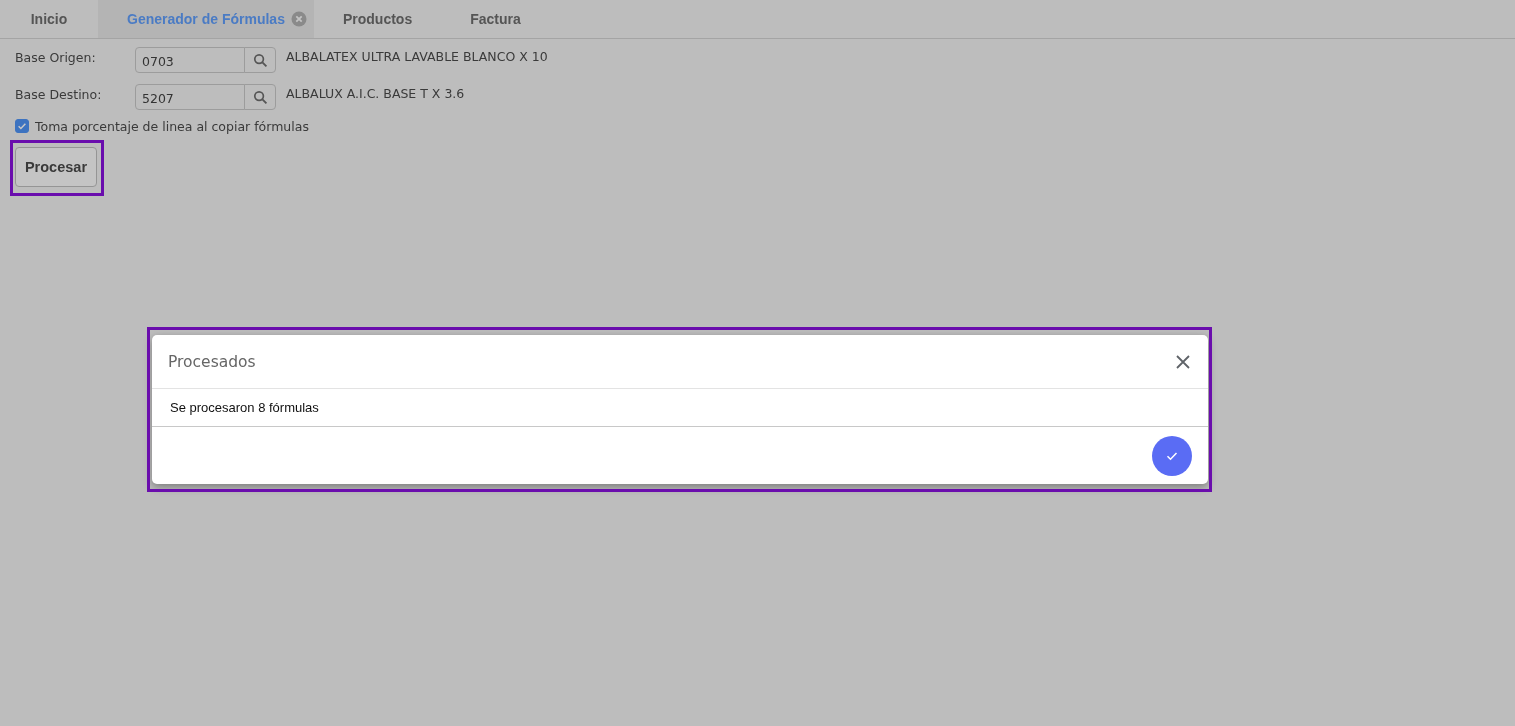  What do you see at coordinates (190, 60) in the screenshot?
I see `input-field: 0703` at bounding box center [190, 60].